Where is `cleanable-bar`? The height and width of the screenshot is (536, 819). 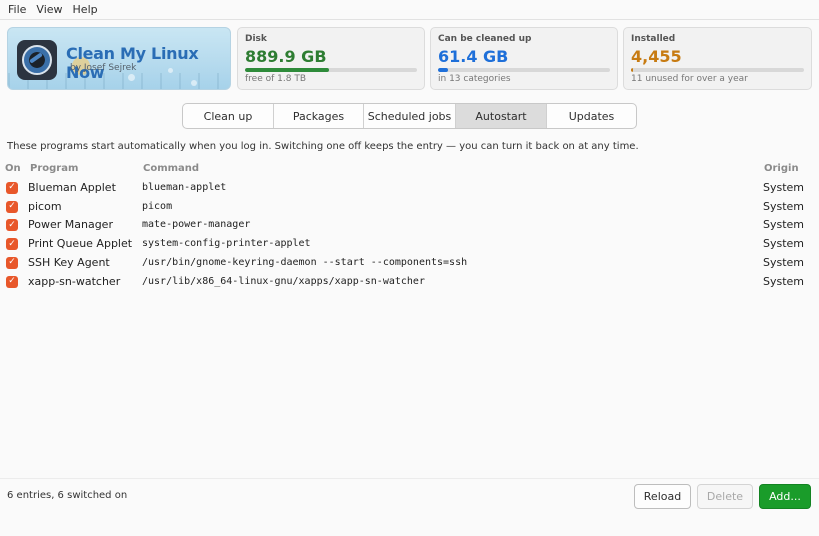 cleanable-bar is located at coordinates (524, 70).